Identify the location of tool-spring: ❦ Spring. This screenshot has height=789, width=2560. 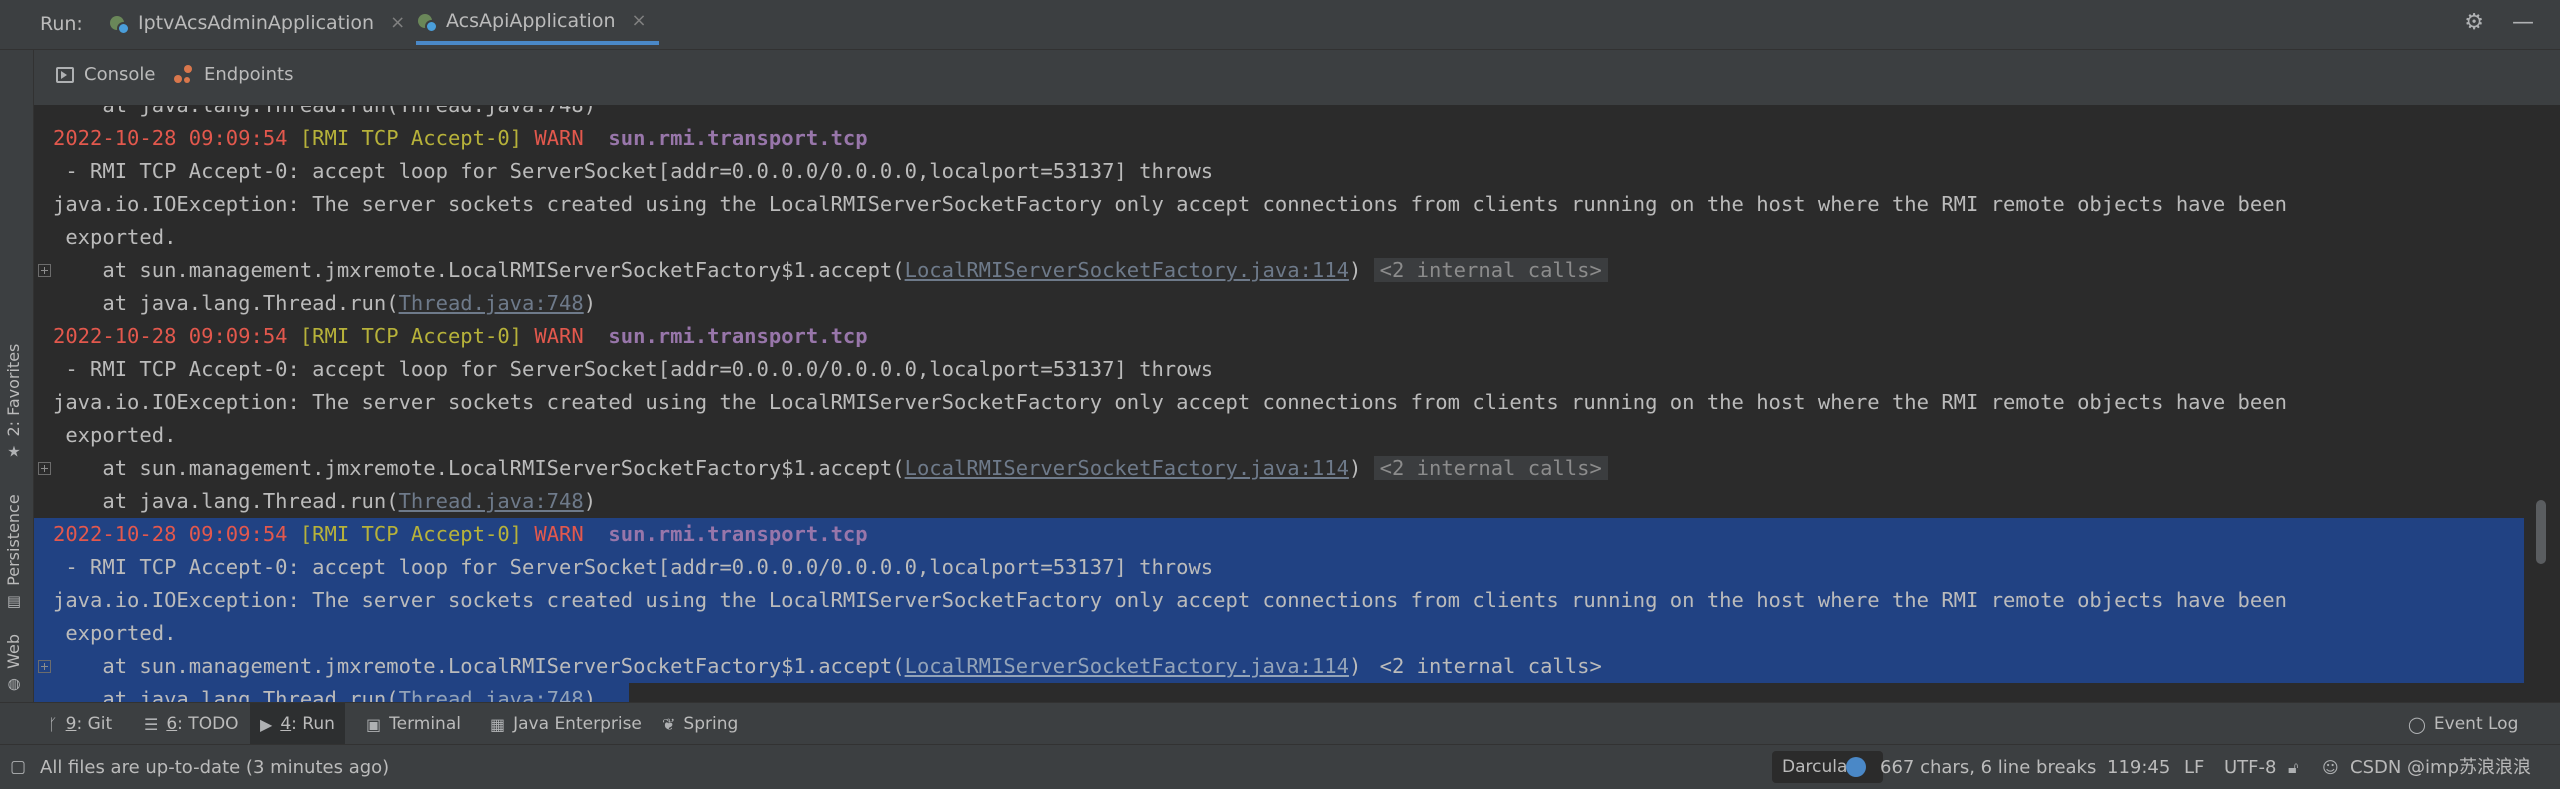
(700, 724).